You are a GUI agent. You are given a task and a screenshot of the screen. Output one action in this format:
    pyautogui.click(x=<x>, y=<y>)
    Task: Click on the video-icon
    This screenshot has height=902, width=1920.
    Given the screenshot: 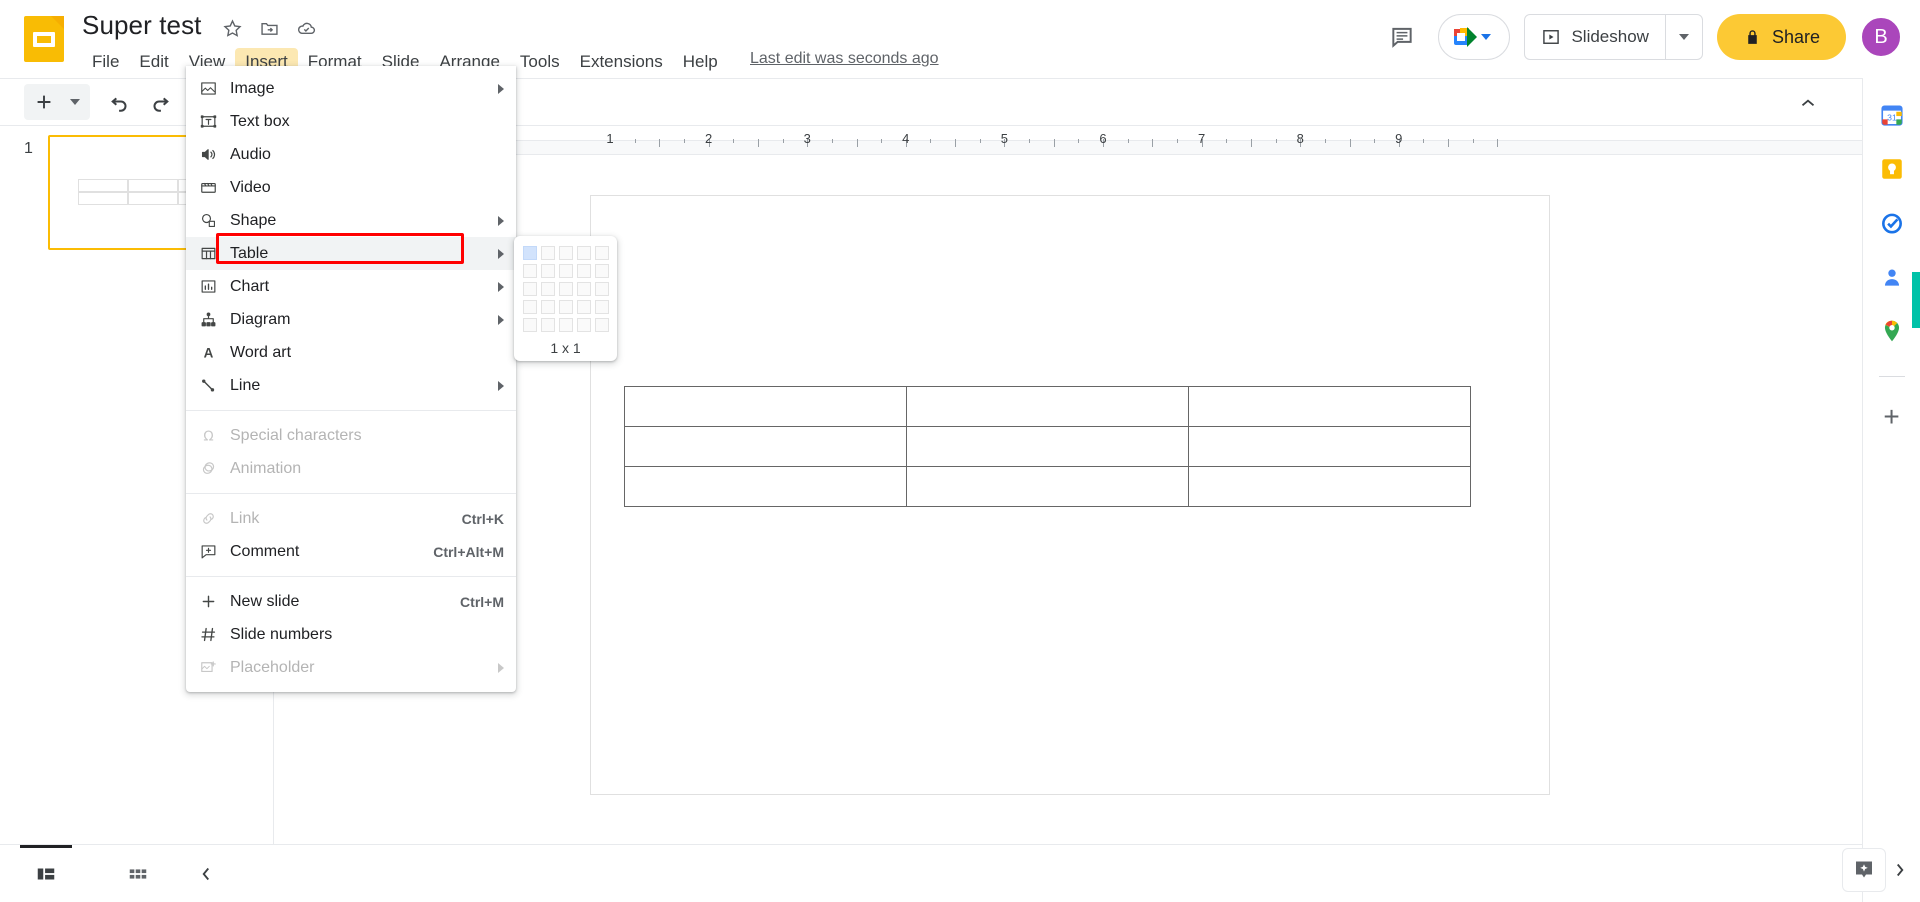 What is the action you would take?
    pyautogui.click(x=208, y=187)
    